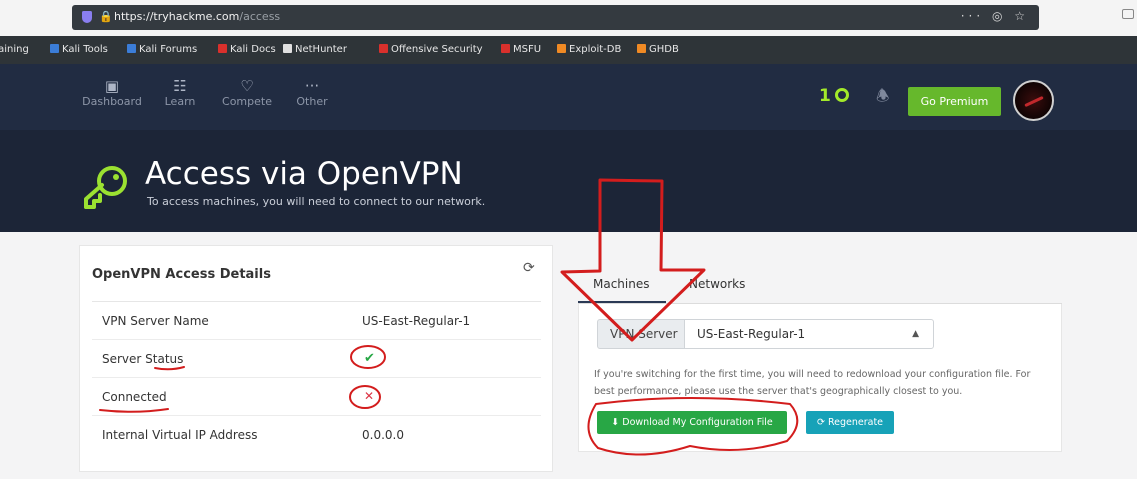 The height and width of the screenshot is (479, 1137). I want to click on nethunter-icon, so click(287, 48).